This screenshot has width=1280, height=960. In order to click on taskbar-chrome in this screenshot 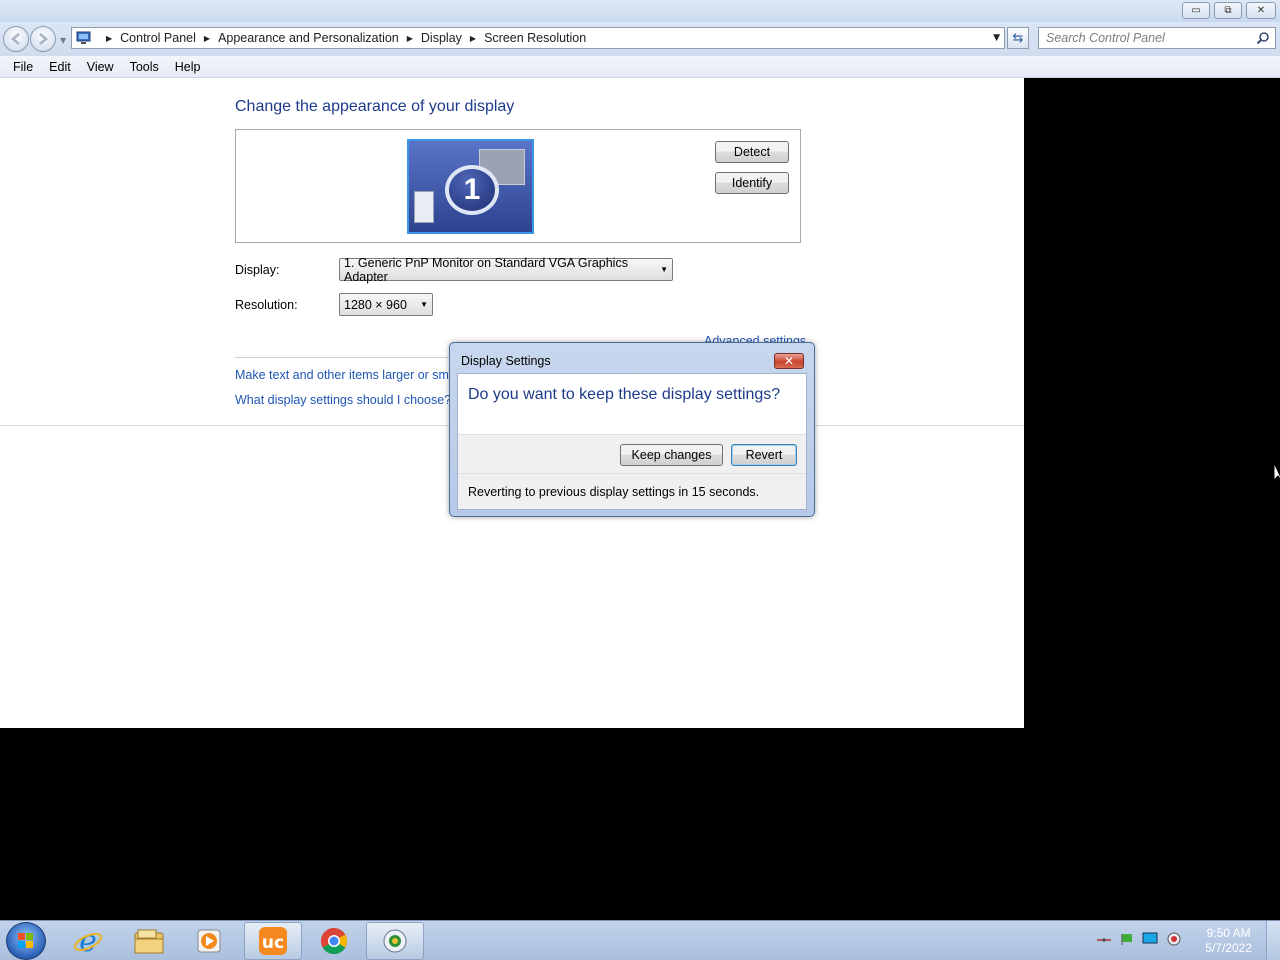, I will do `click(334, 941)`.